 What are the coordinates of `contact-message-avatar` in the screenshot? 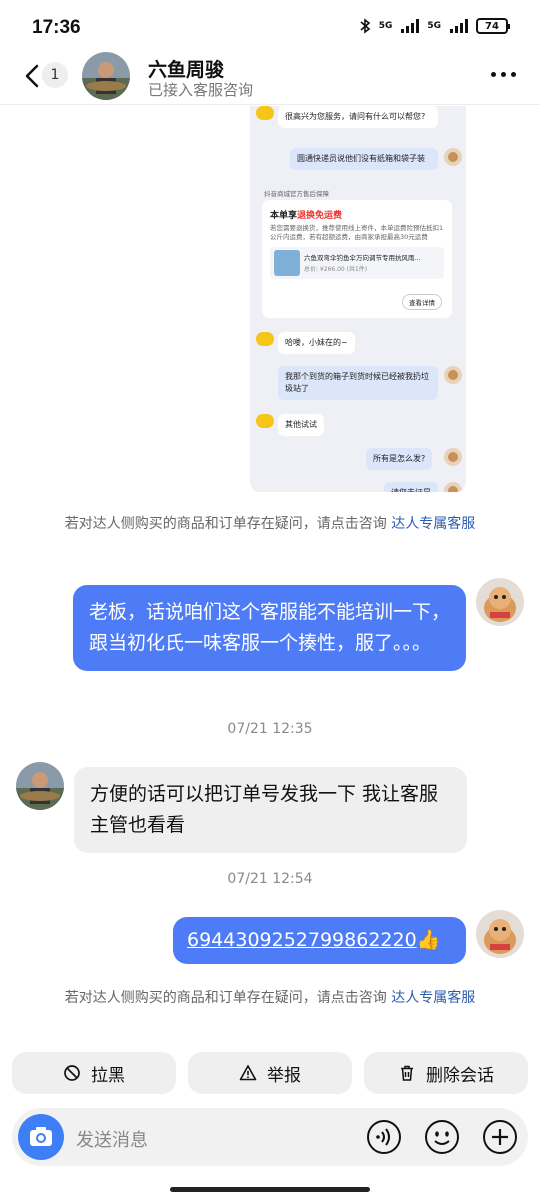 It's located at (40, 786).